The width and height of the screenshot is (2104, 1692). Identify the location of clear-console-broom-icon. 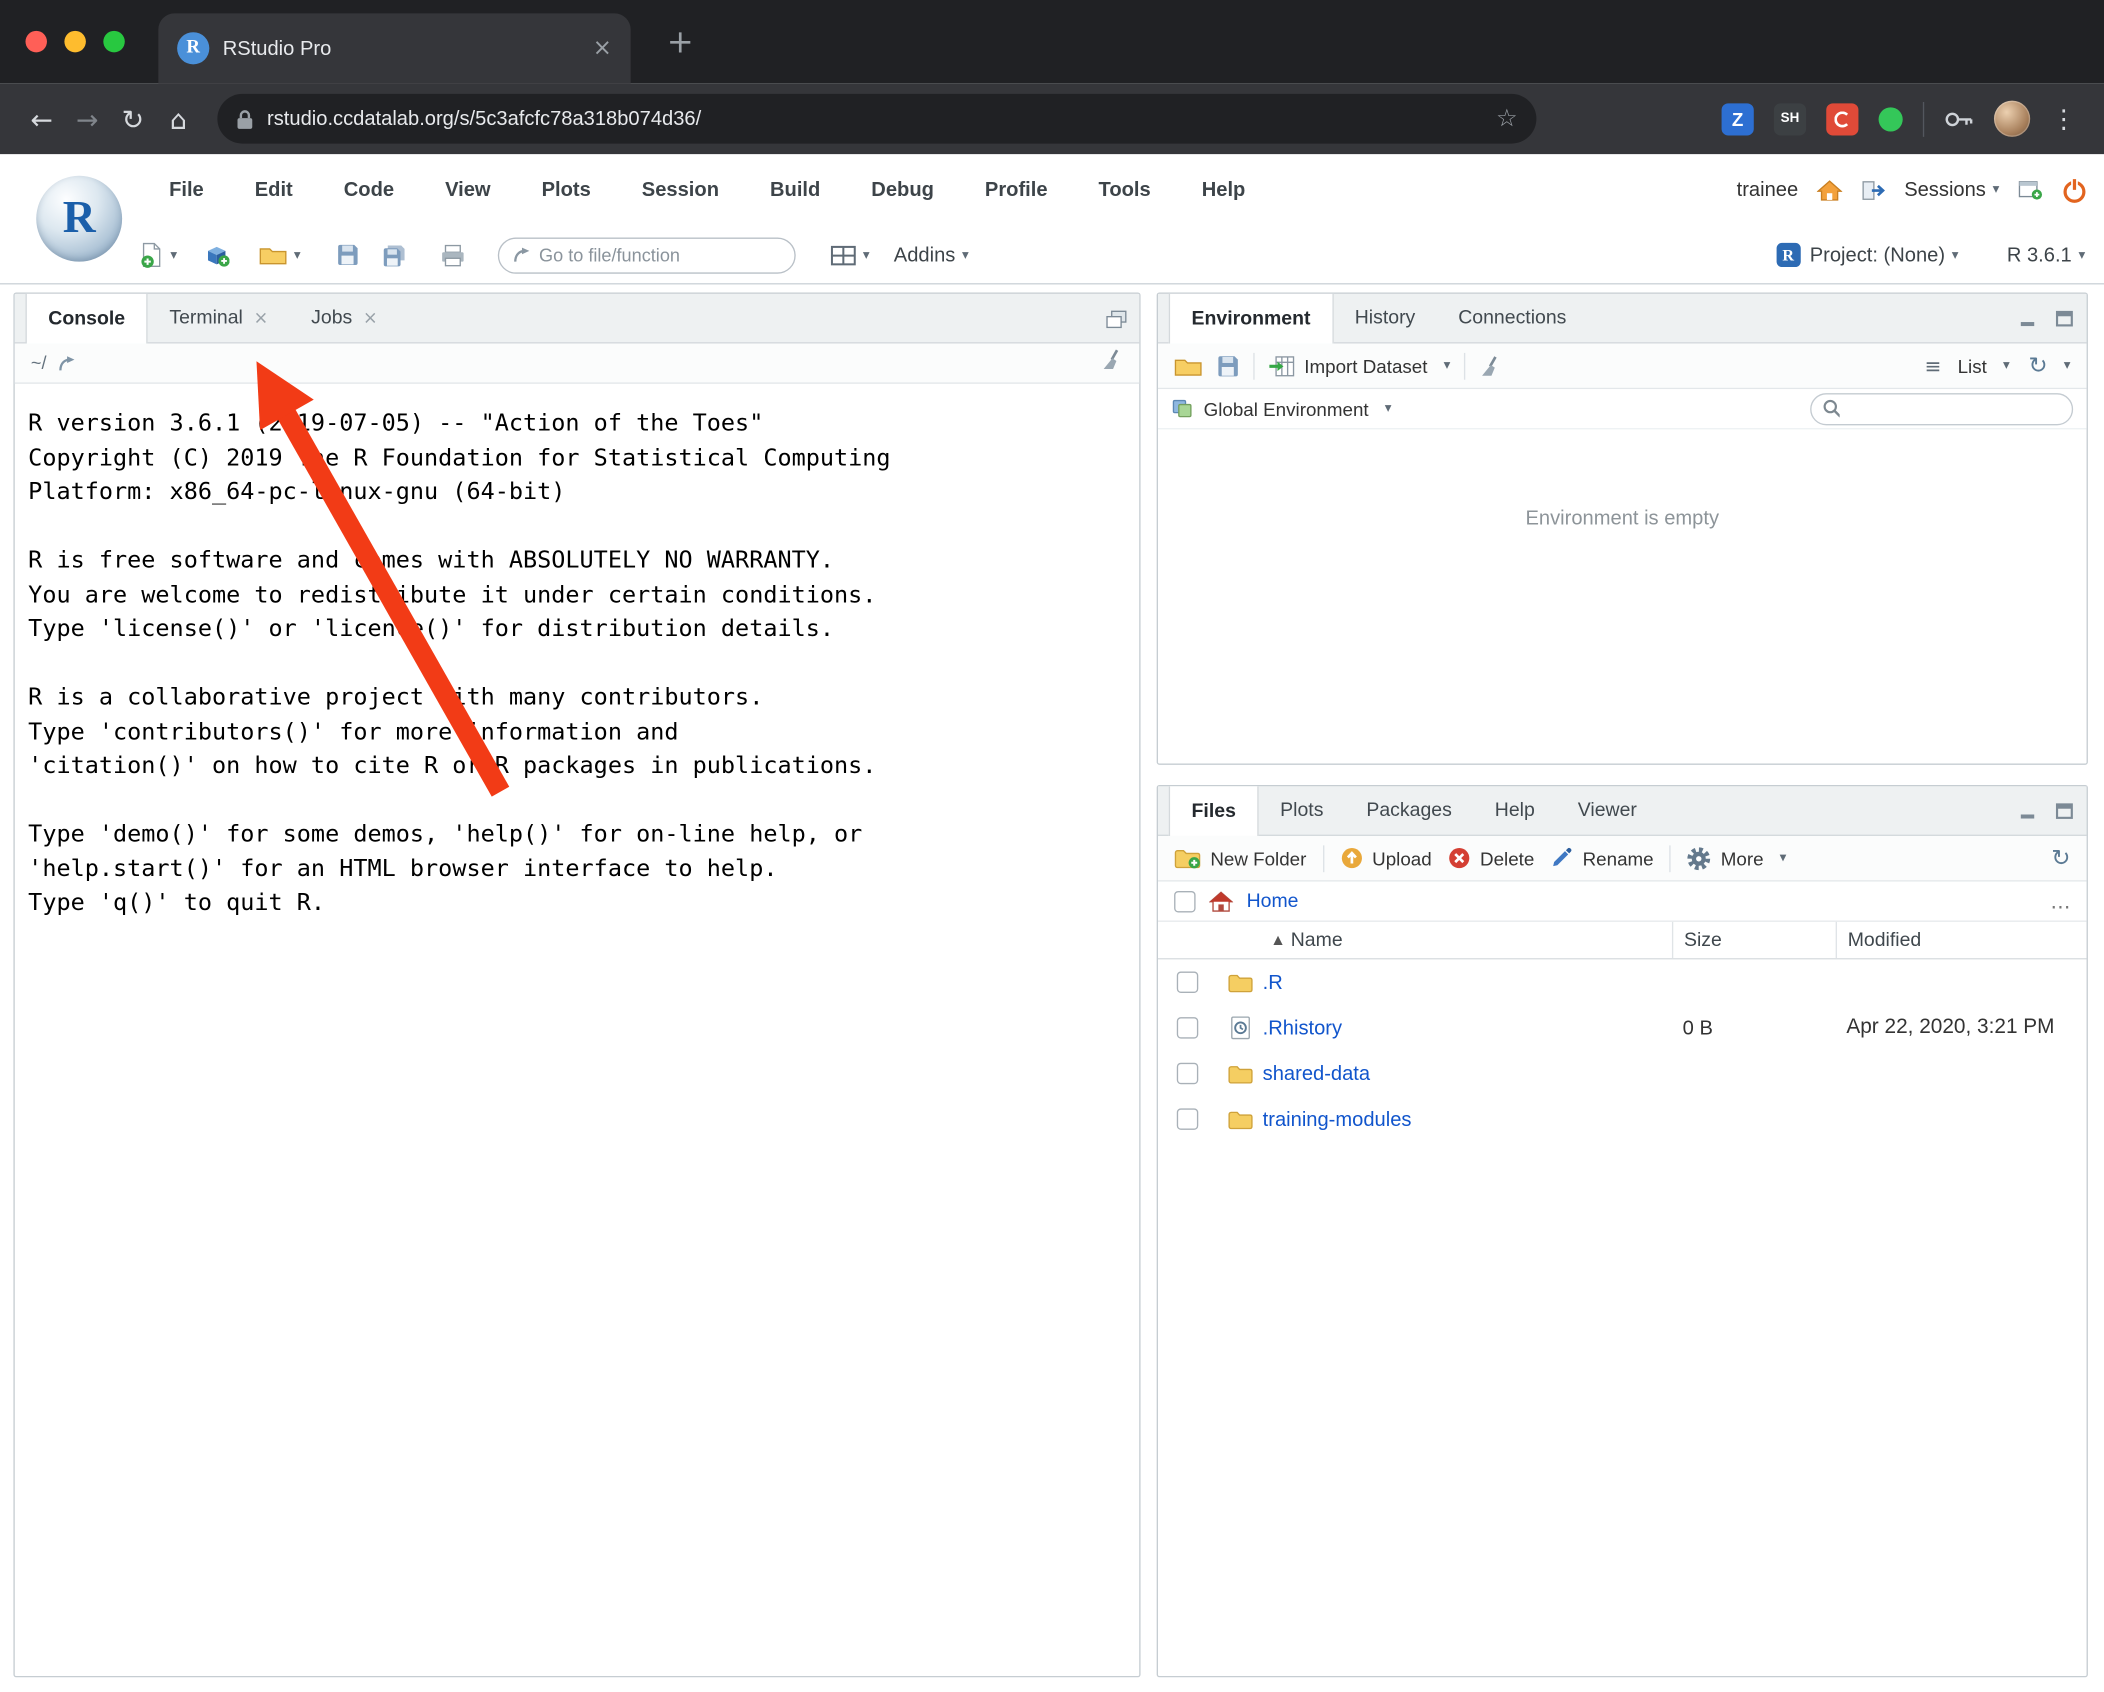
(1111, 359).